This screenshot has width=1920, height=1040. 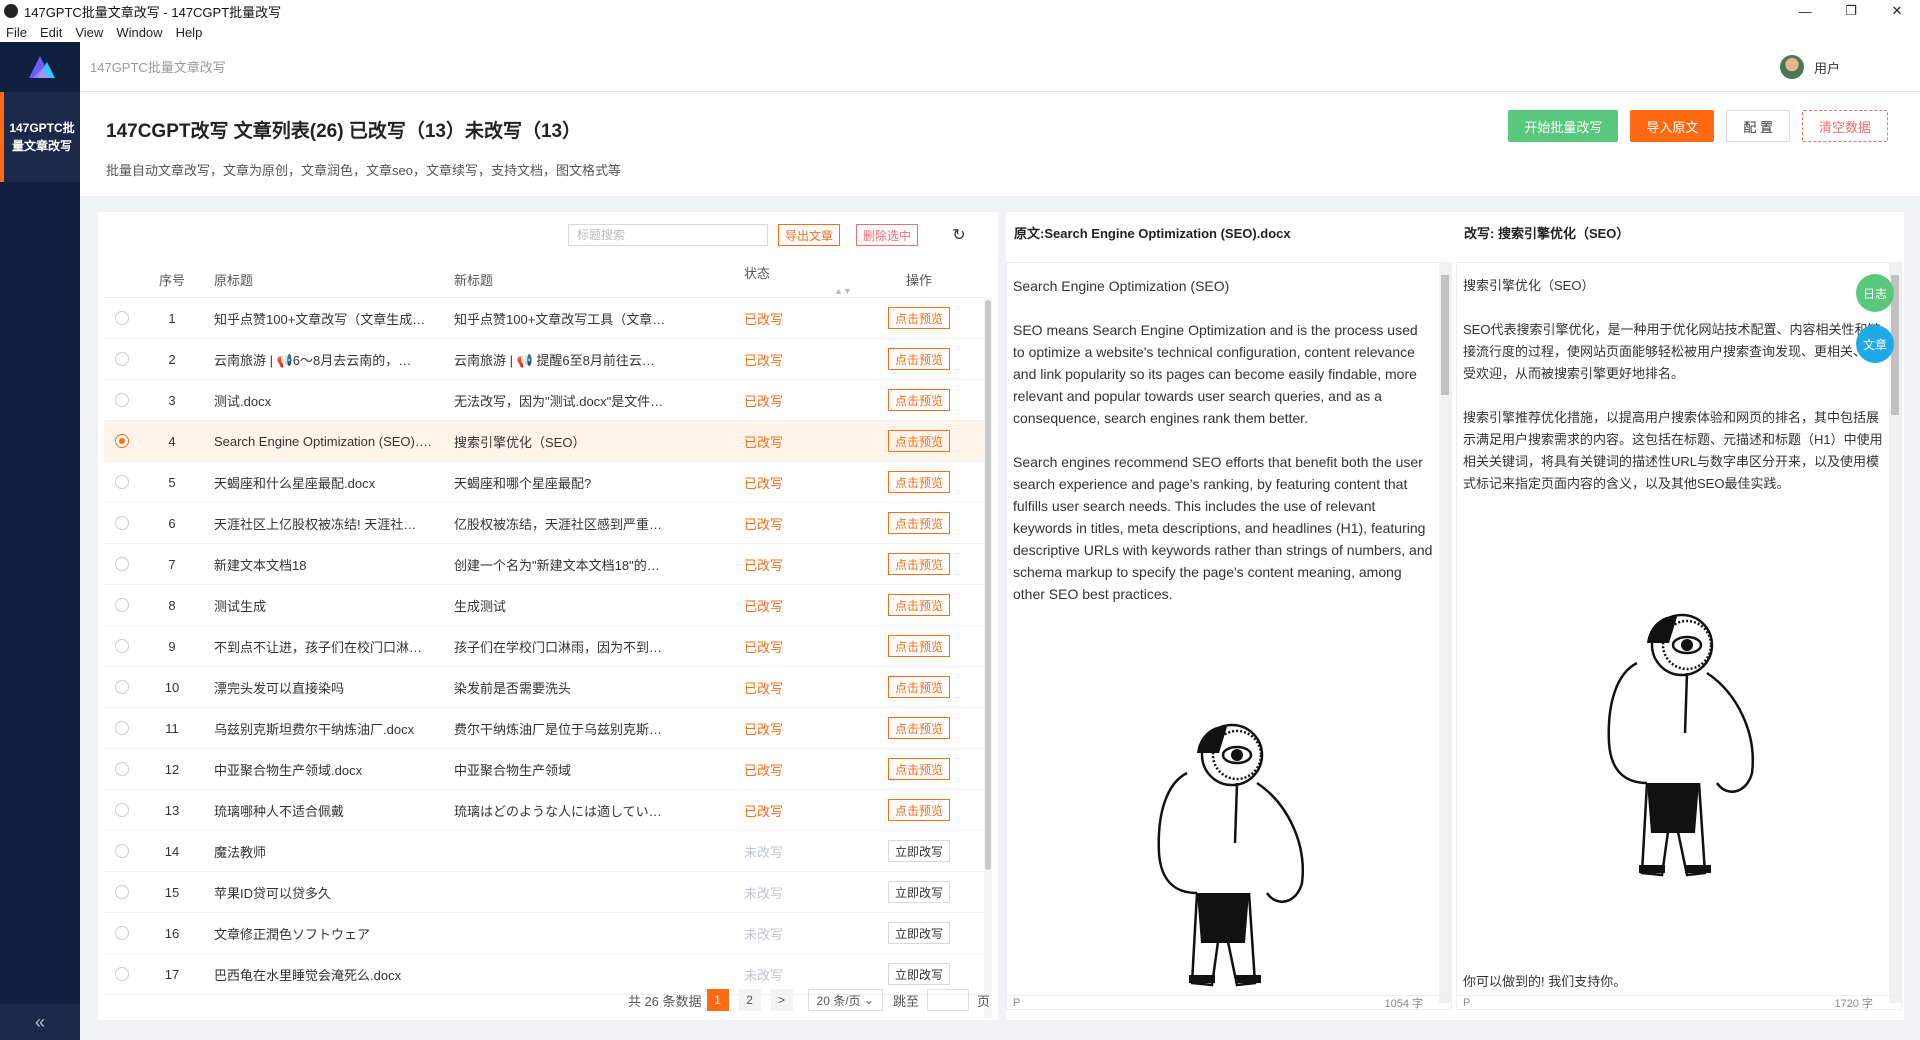 What do you see at coordinates (40, 1022) in the screenshot?
I see `collapse-icon: «` at bounding box center [40, 1022].